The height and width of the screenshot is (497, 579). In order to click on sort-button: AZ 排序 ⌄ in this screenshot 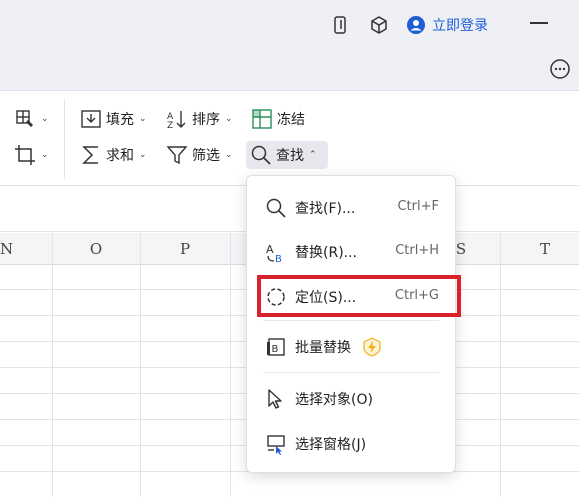, I will do `click(199, 119)`.